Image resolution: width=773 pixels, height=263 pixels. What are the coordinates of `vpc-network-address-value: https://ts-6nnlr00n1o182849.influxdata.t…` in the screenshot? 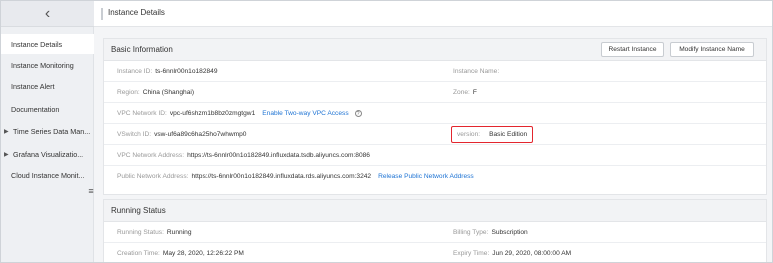 It's located at (278, 155).